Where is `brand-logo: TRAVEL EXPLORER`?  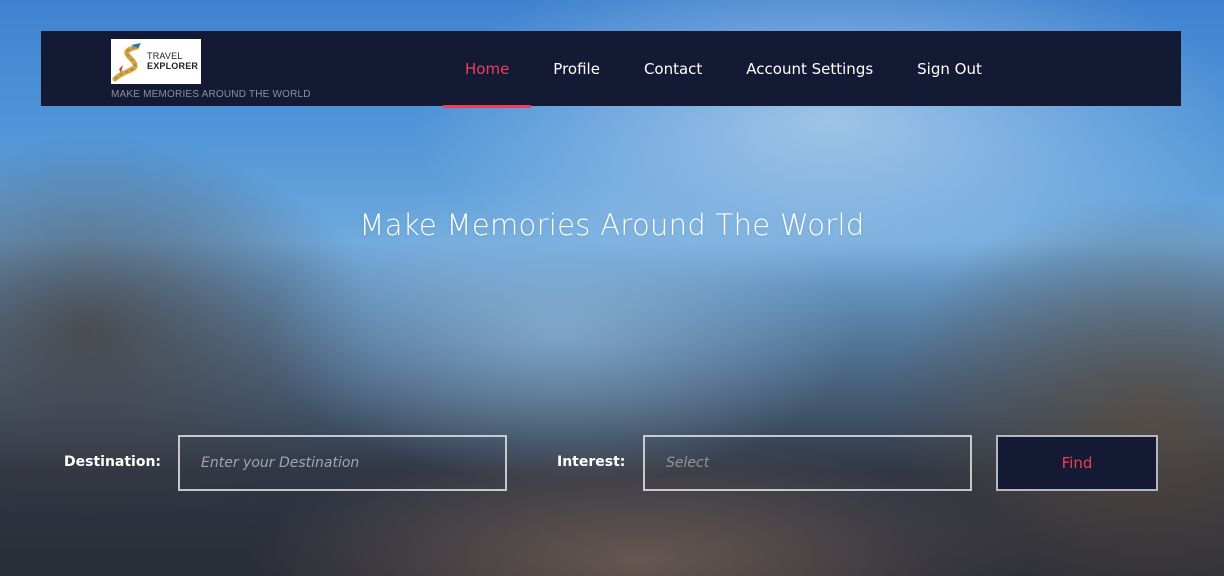 brand-logo: TRAVEL EXPLORER is located at coordinates (156, 61).